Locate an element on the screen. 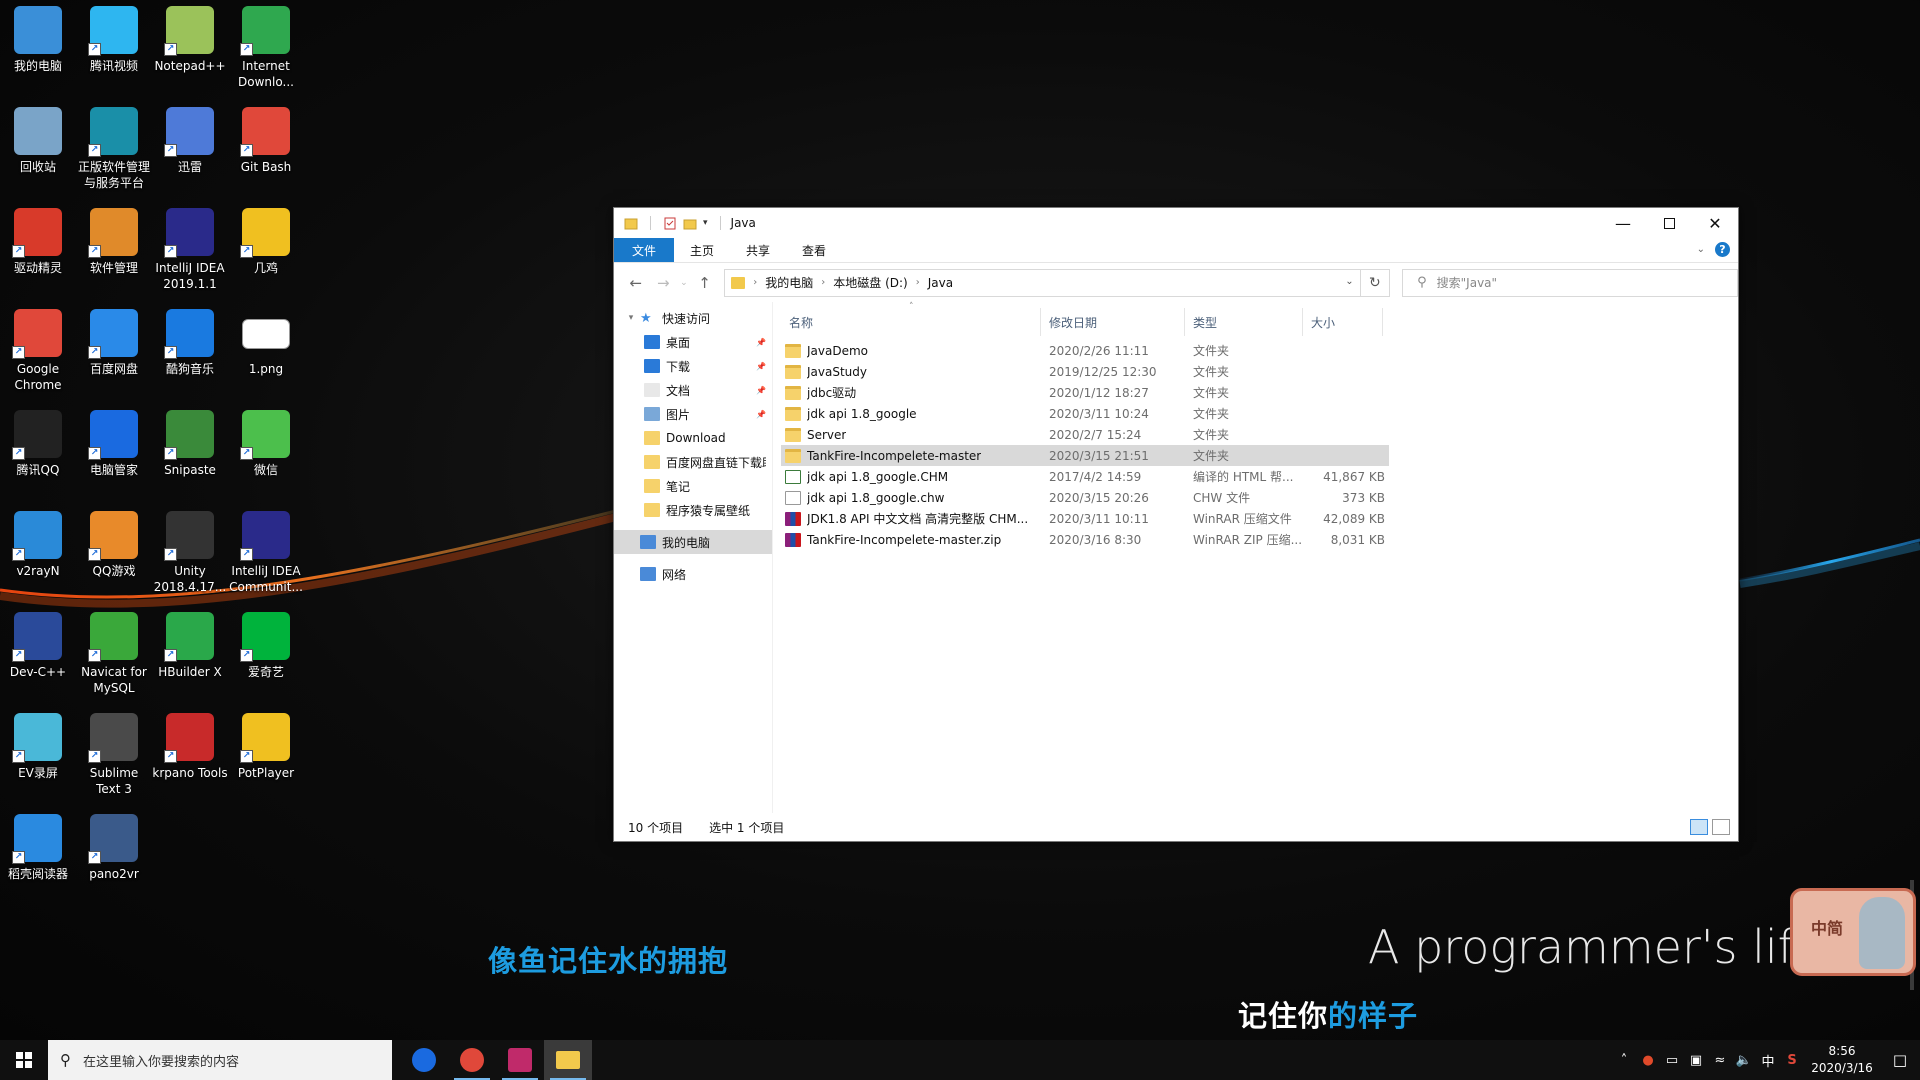  desktop-sticker-widget: 中简 is located at coordinates (1853, 932).